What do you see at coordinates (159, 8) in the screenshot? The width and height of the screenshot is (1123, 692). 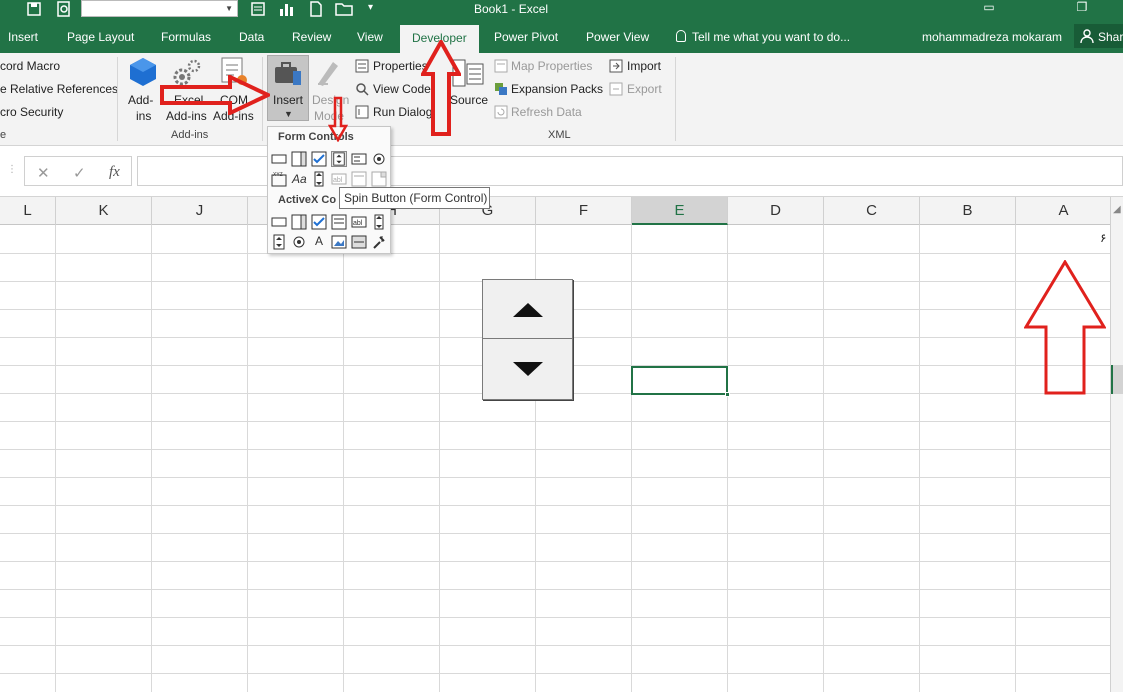 I see `quick-access-combo: ▼` at bounding box center [159, 8].